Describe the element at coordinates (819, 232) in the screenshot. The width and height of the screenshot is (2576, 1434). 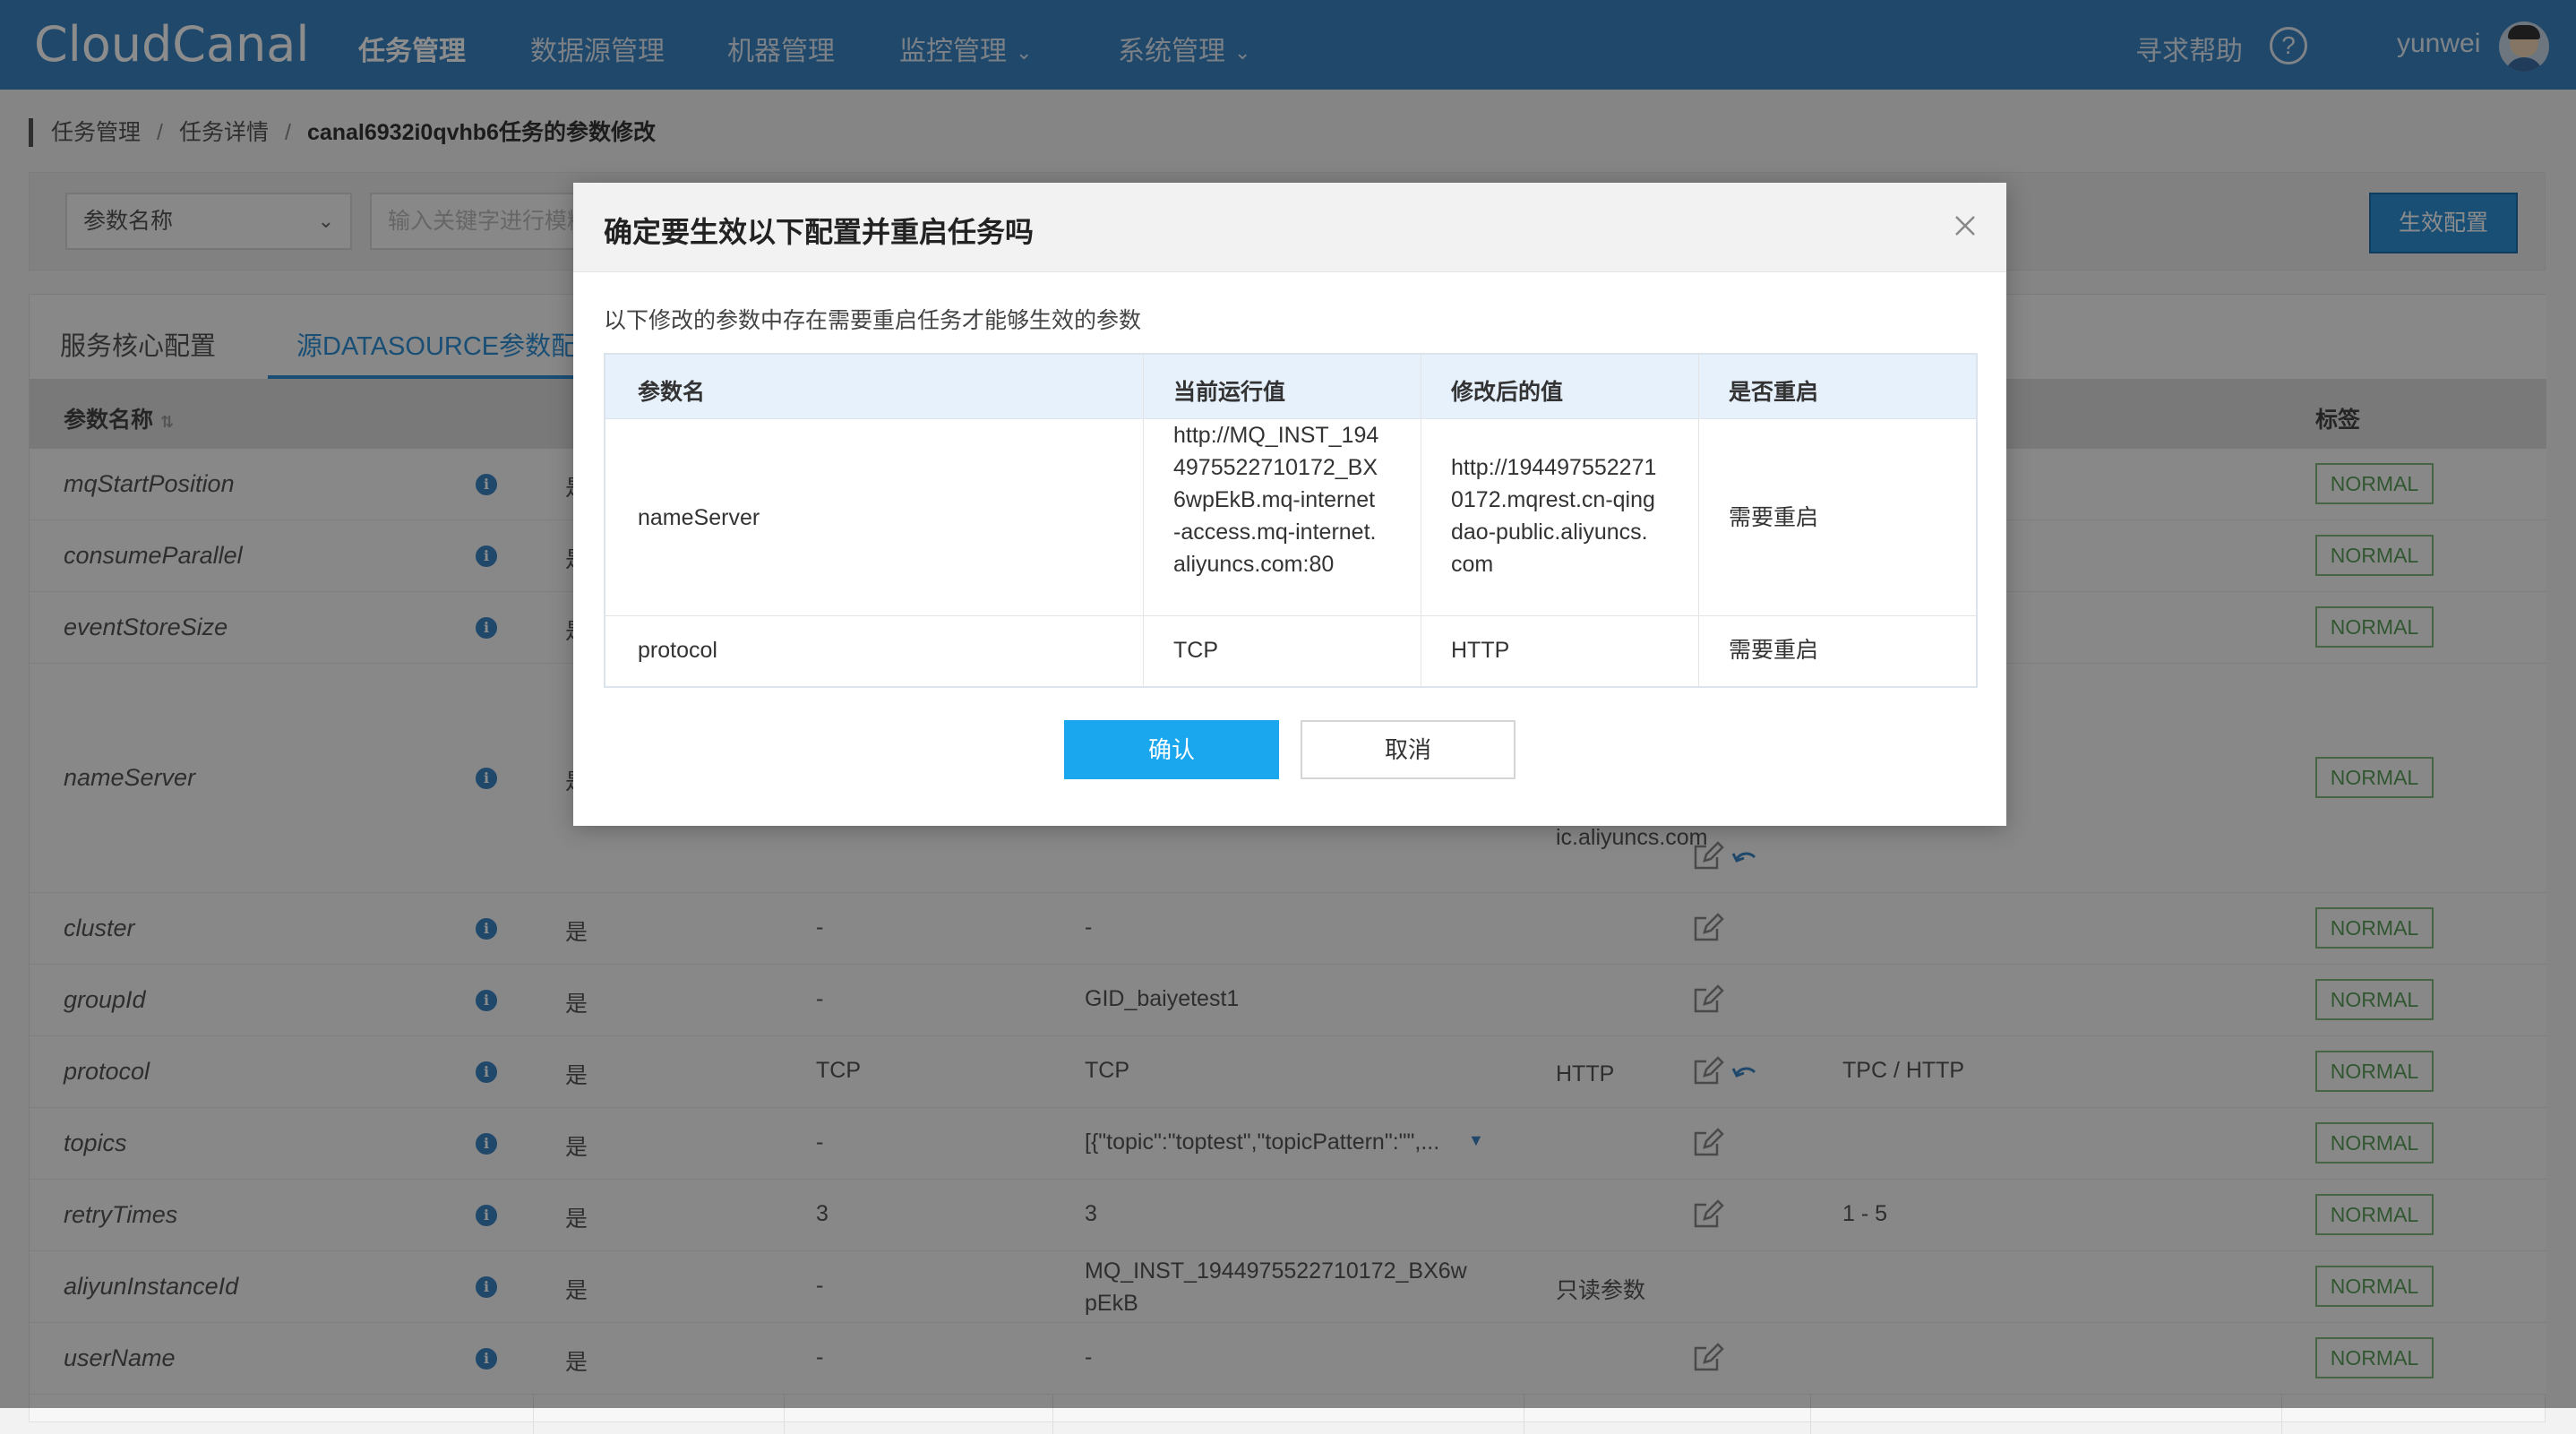
I see `dialog-title: 确定要生效以下配置并重启任务吗` at that location.